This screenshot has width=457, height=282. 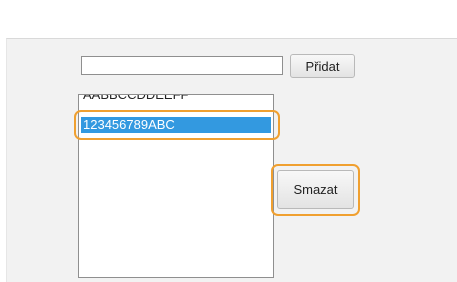 I want to click on address-input, so click(x=182, y=65).